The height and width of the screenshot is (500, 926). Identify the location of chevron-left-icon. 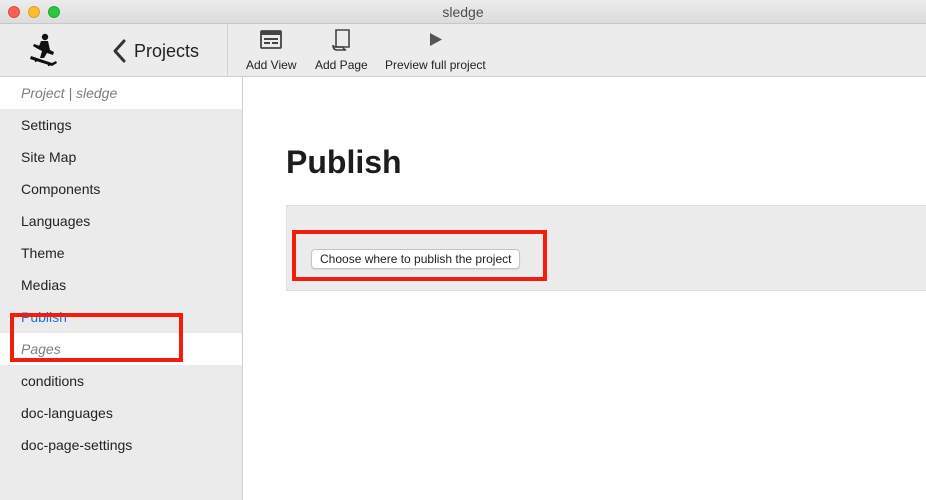
(119, 51).